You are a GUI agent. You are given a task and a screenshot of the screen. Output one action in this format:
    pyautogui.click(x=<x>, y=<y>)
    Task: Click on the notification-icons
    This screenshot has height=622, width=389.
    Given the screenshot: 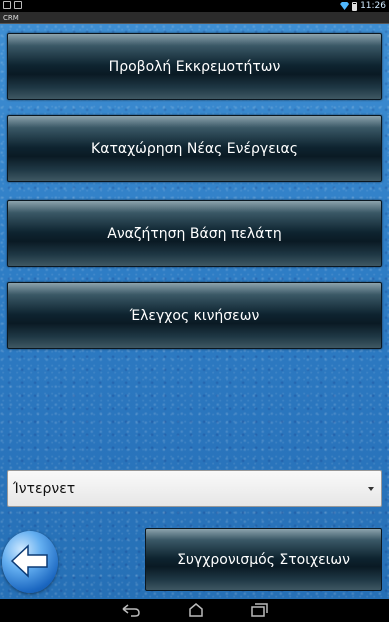 What is the action you would take?
    pyautogui.click(x=12, y=5)
    